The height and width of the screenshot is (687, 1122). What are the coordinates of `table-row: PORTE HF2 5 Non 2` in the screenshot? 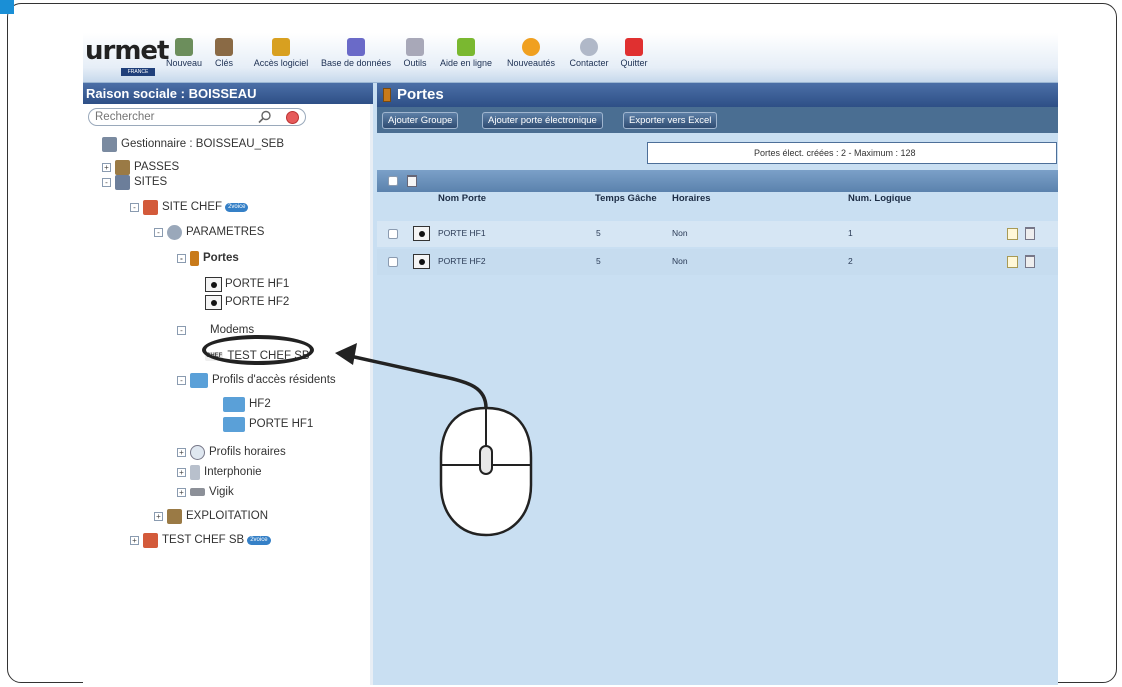 It's located at (717, 262).